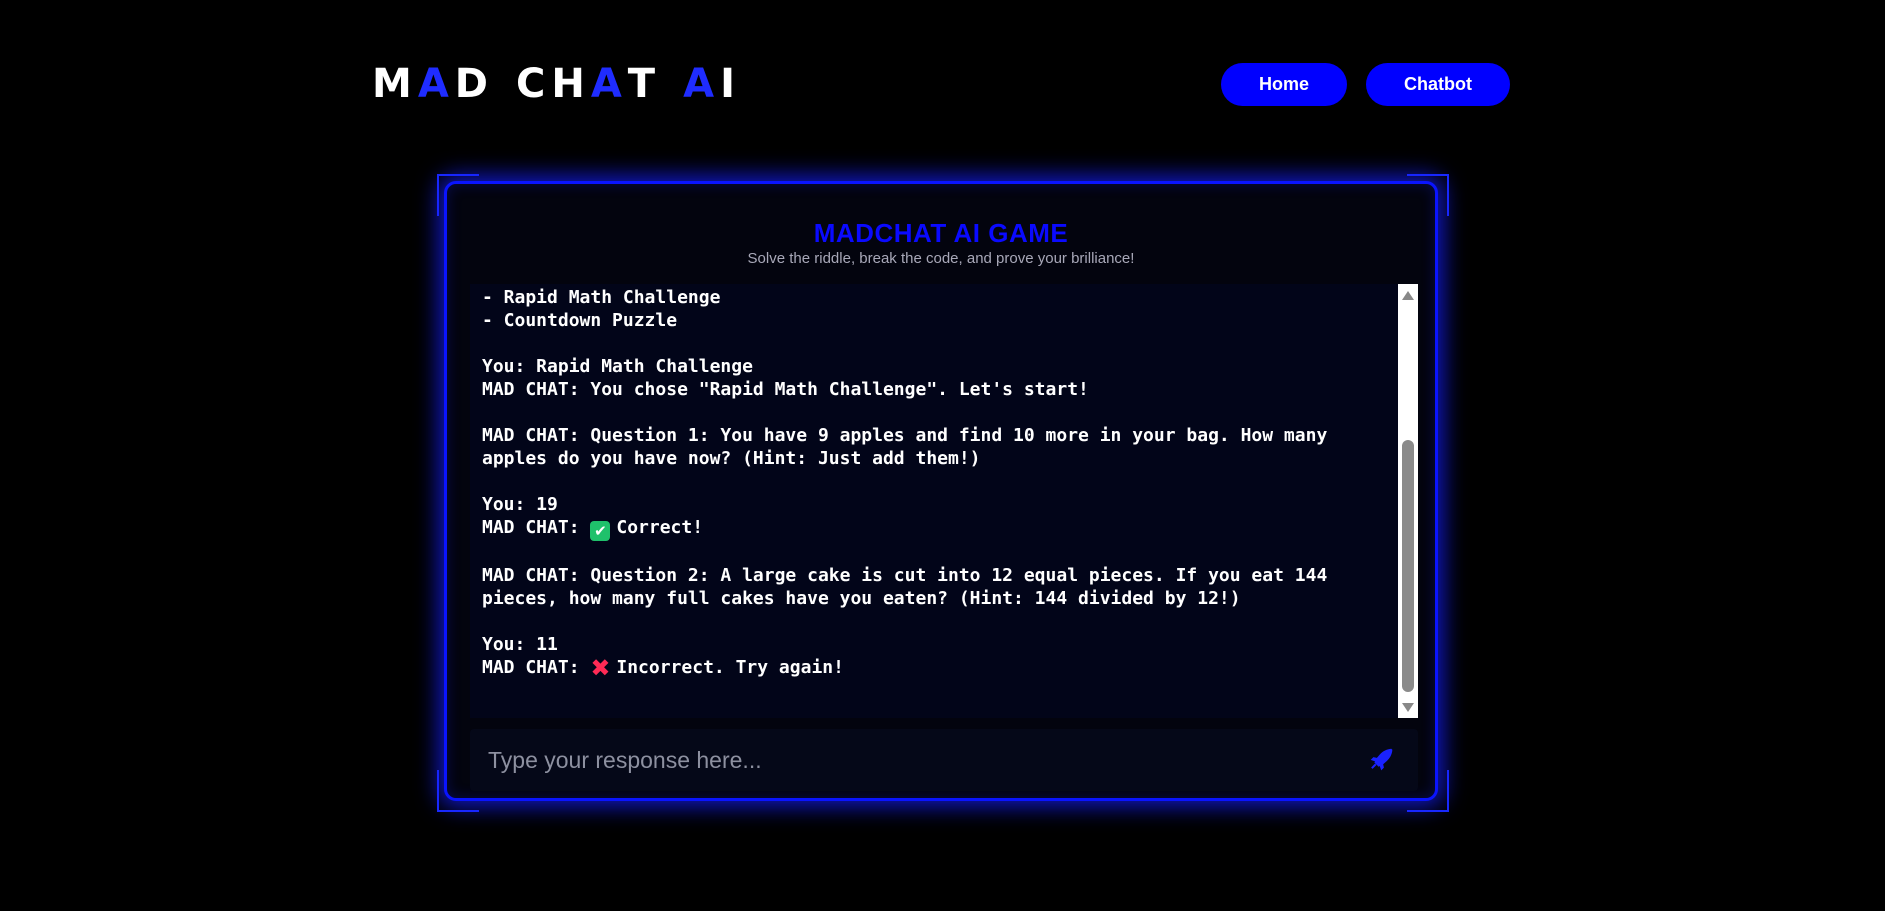  What do you see at coordinates (932, 528) in the screenshot?
I see `chat-message: MAD CHAT: ✔ Correct!` at bounding box center [932, 528].